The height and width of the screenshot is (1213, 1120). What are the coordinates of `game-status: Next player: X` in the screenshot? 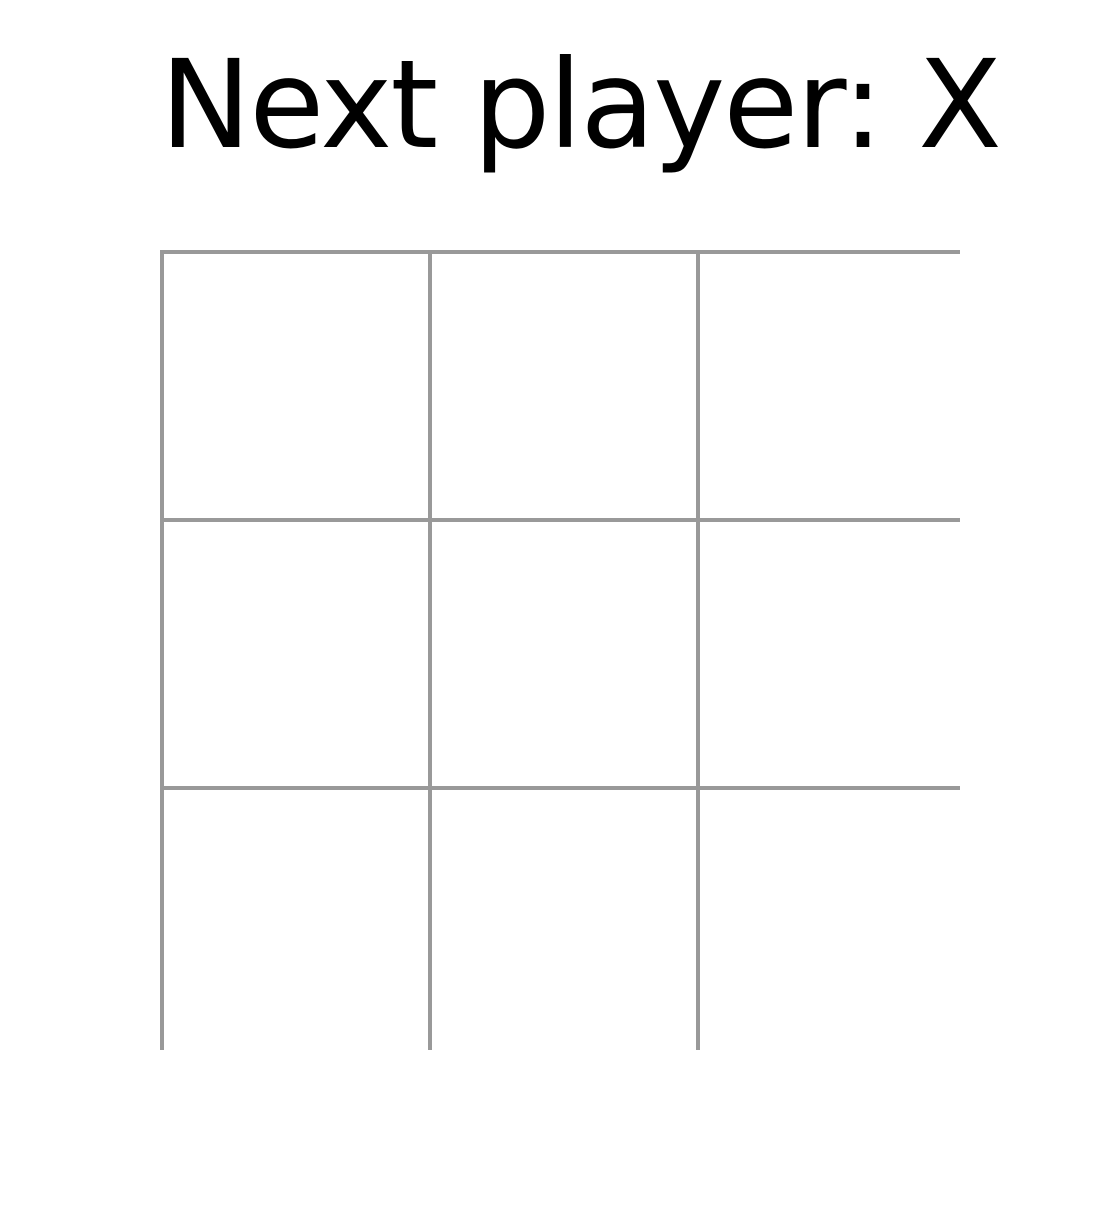 It's located at (581, 105).